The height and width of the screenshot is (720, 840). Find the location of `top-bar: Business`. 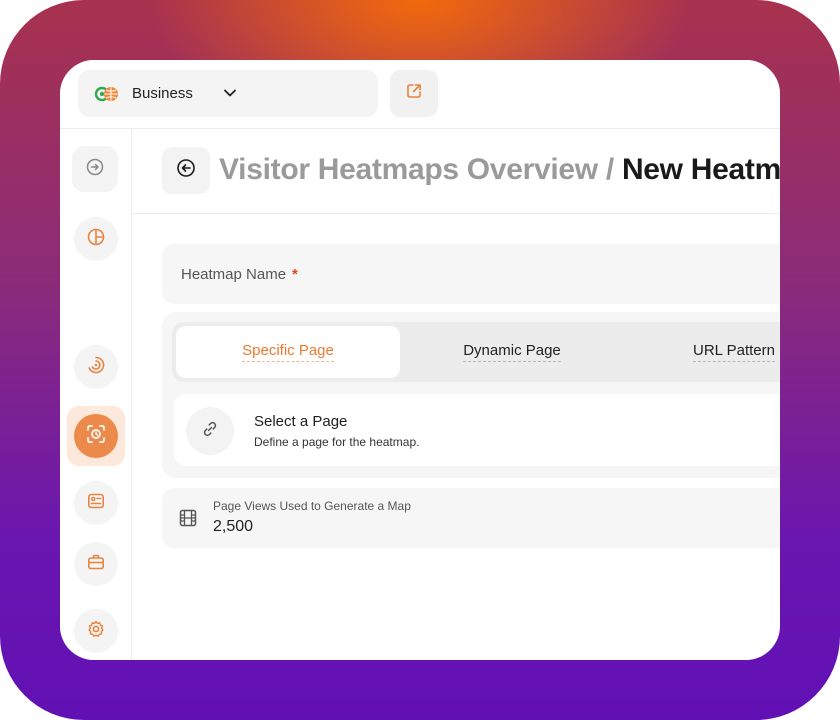

top-bar: Business is located at coordinates (420, 94).